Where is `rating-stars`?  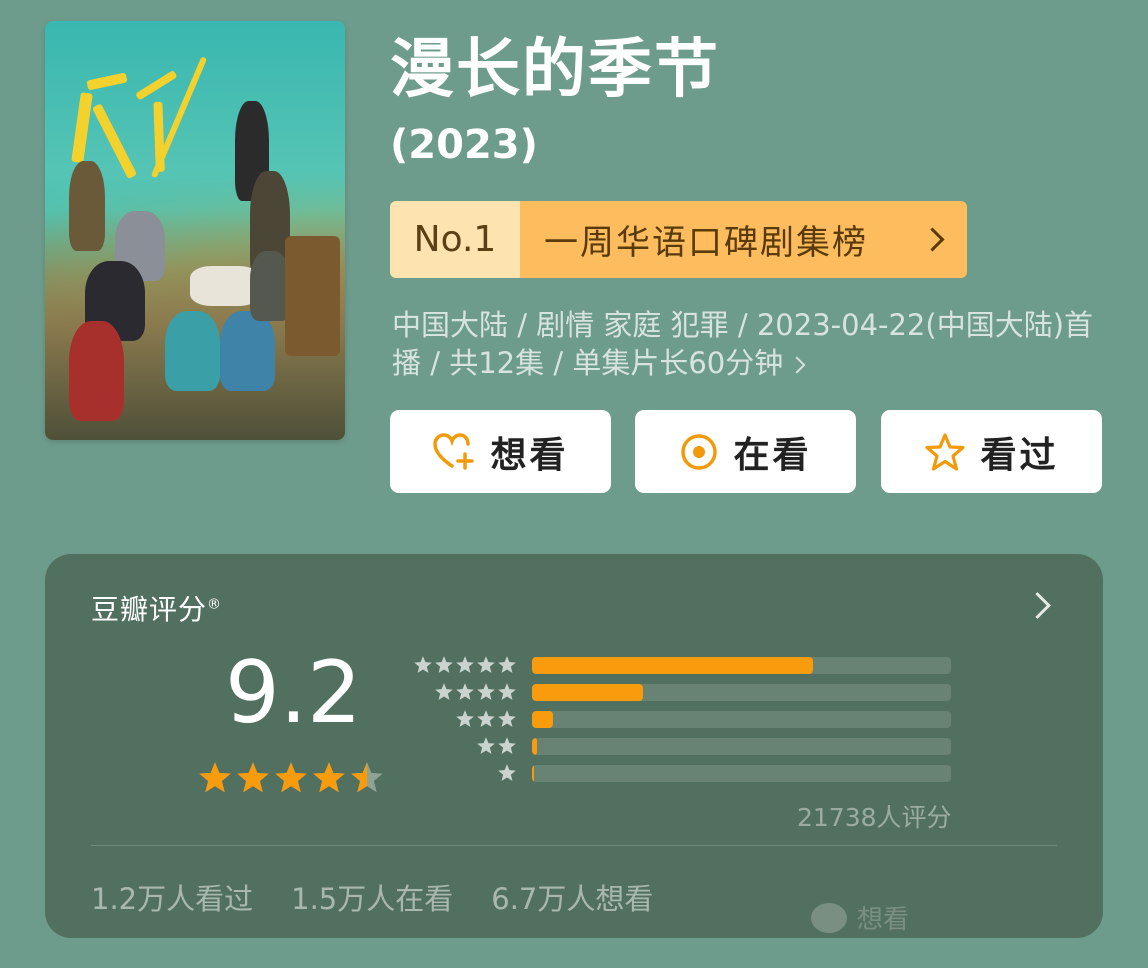
rating-stars is located at coordinates (291, 778).